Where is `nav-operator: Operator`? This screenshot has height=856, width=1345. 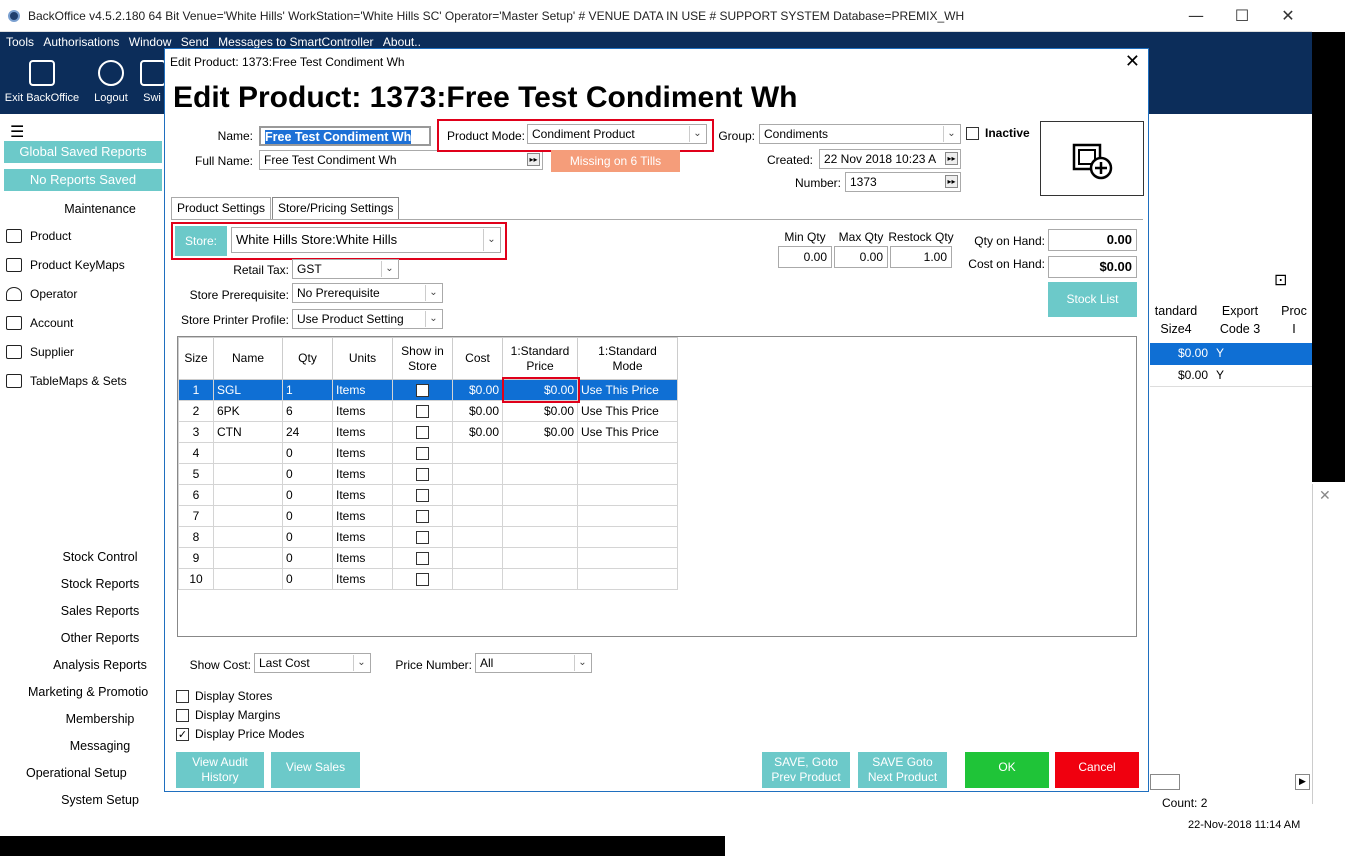 nav-operator: Operator is located at coordinates (41, 294).